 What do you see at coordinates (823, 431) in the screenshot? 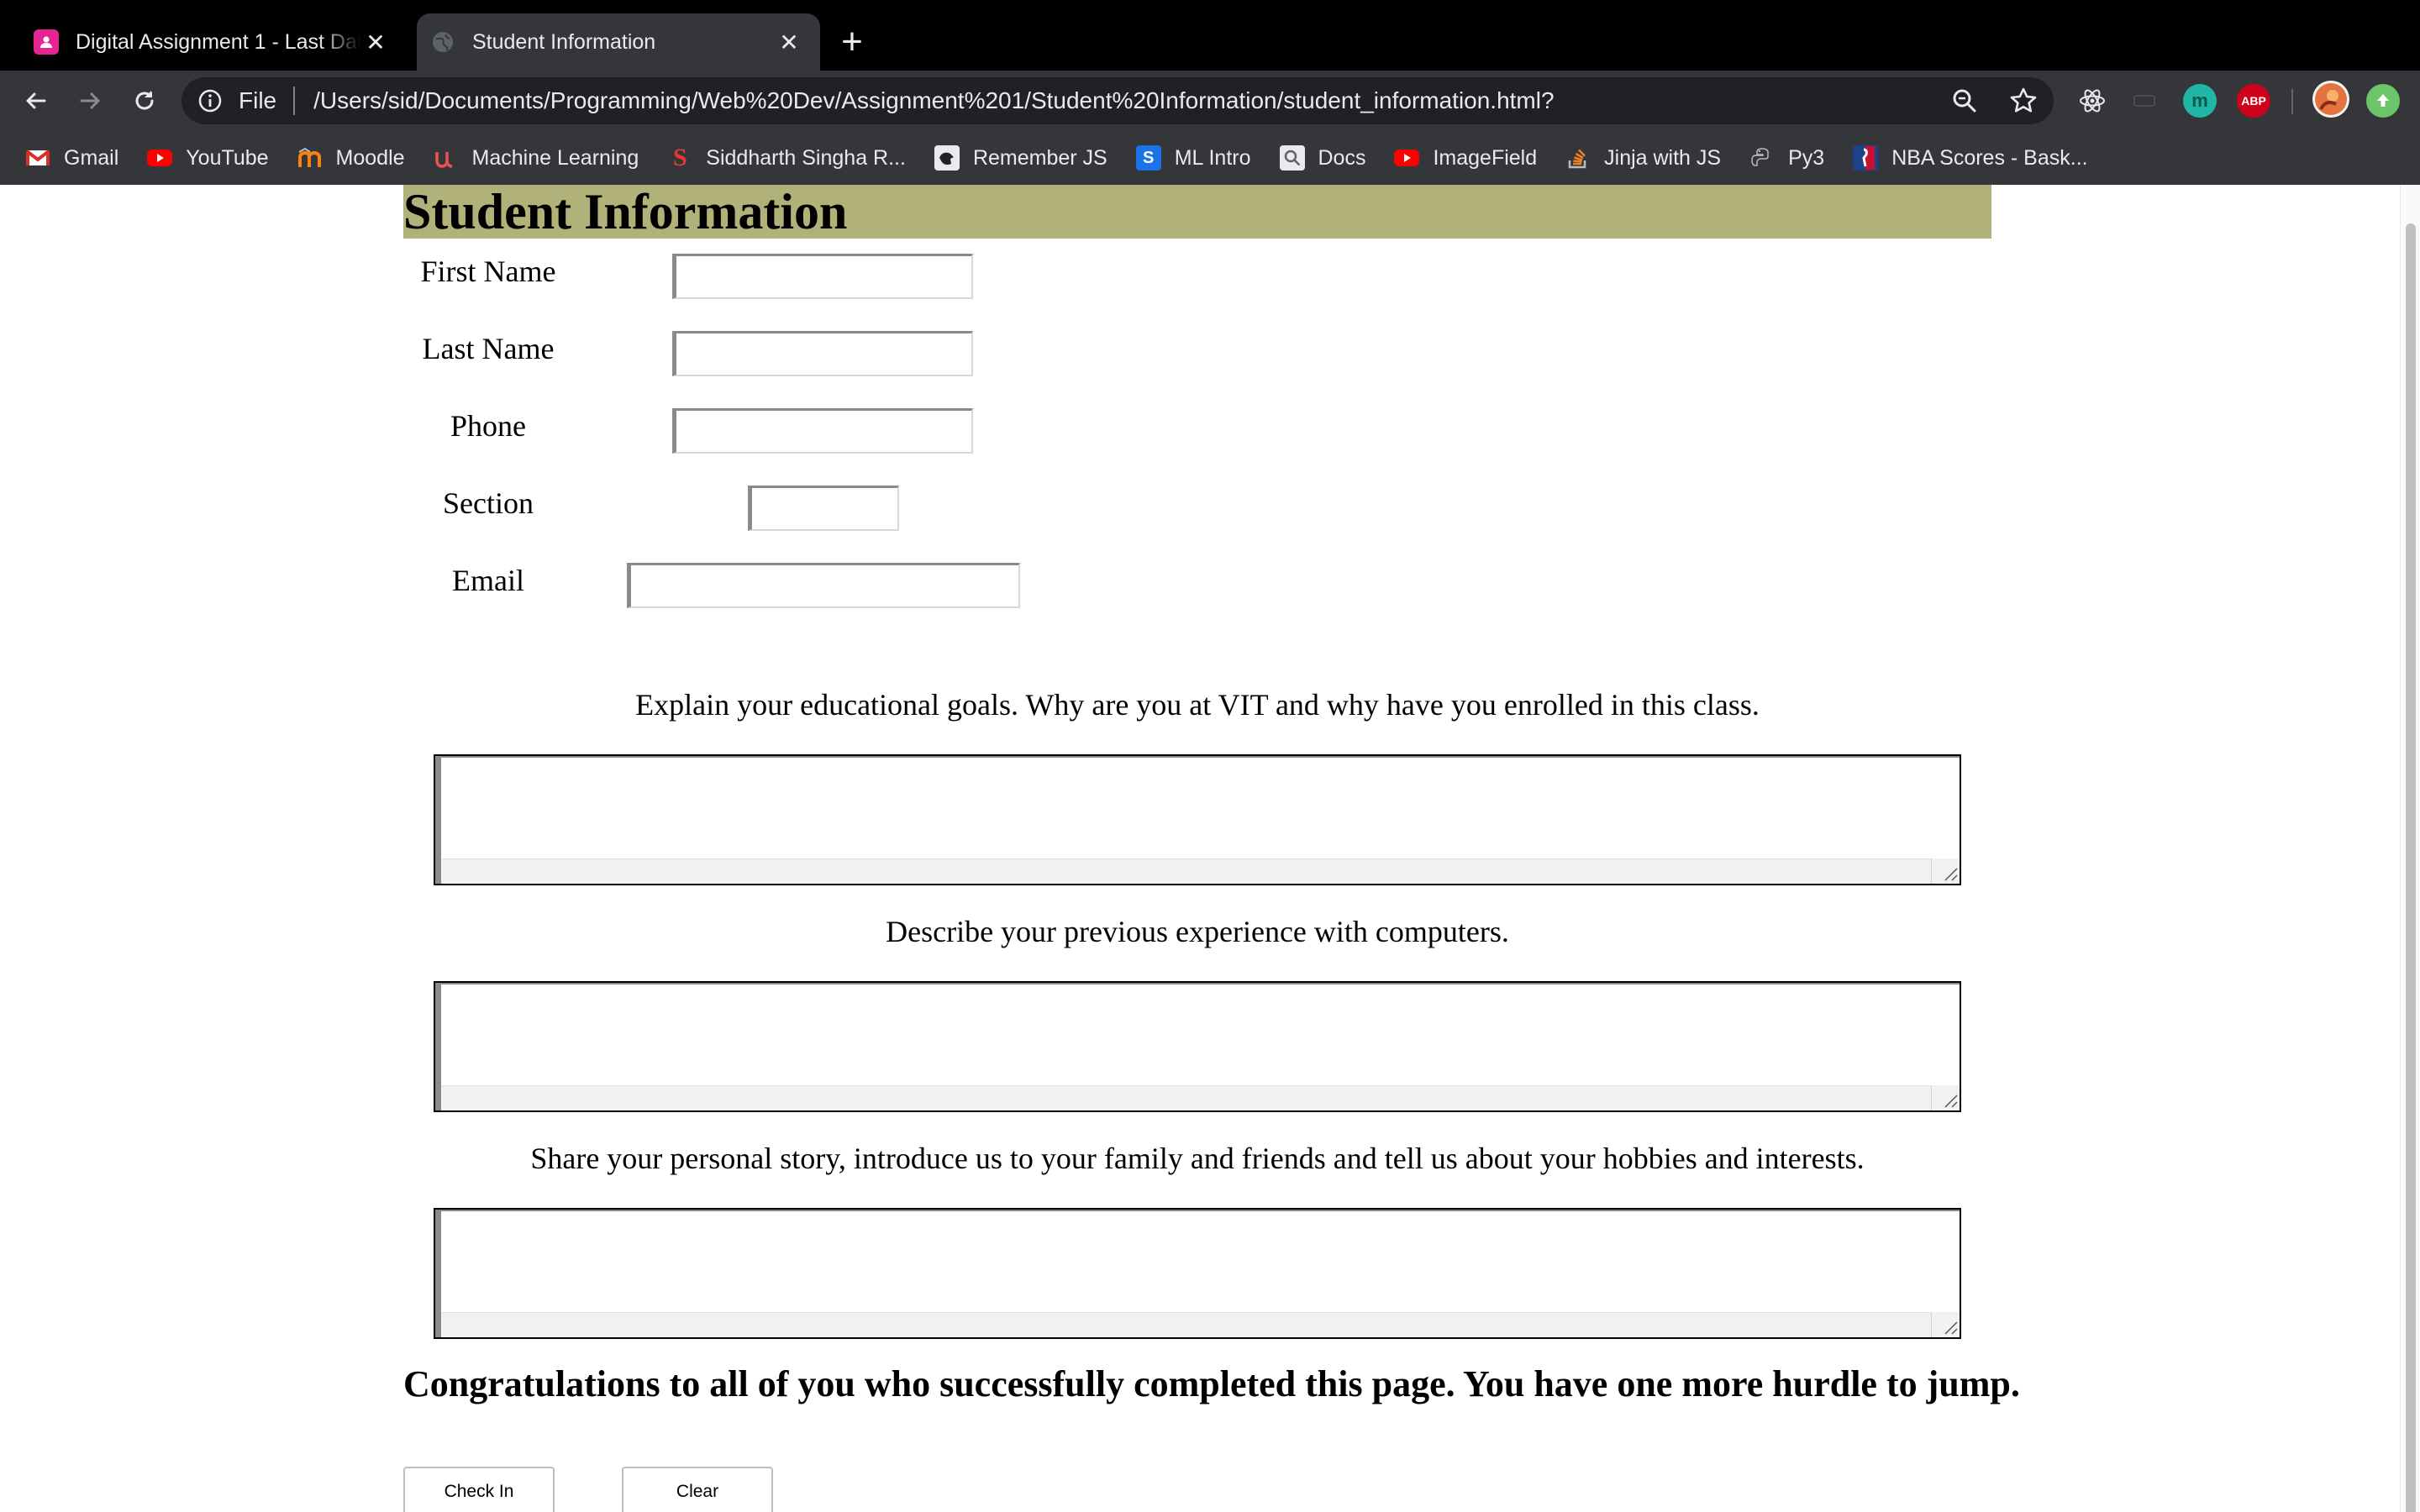
I see `phone-input` at bounding box center [823, 431].